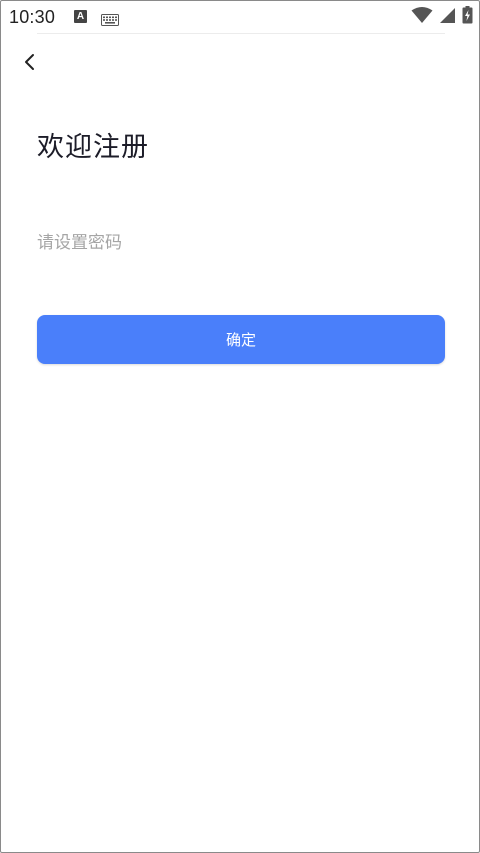 The height and width of the screenshot is (853, 480). I want to click on battery-charging-icon, so click(467, 17).